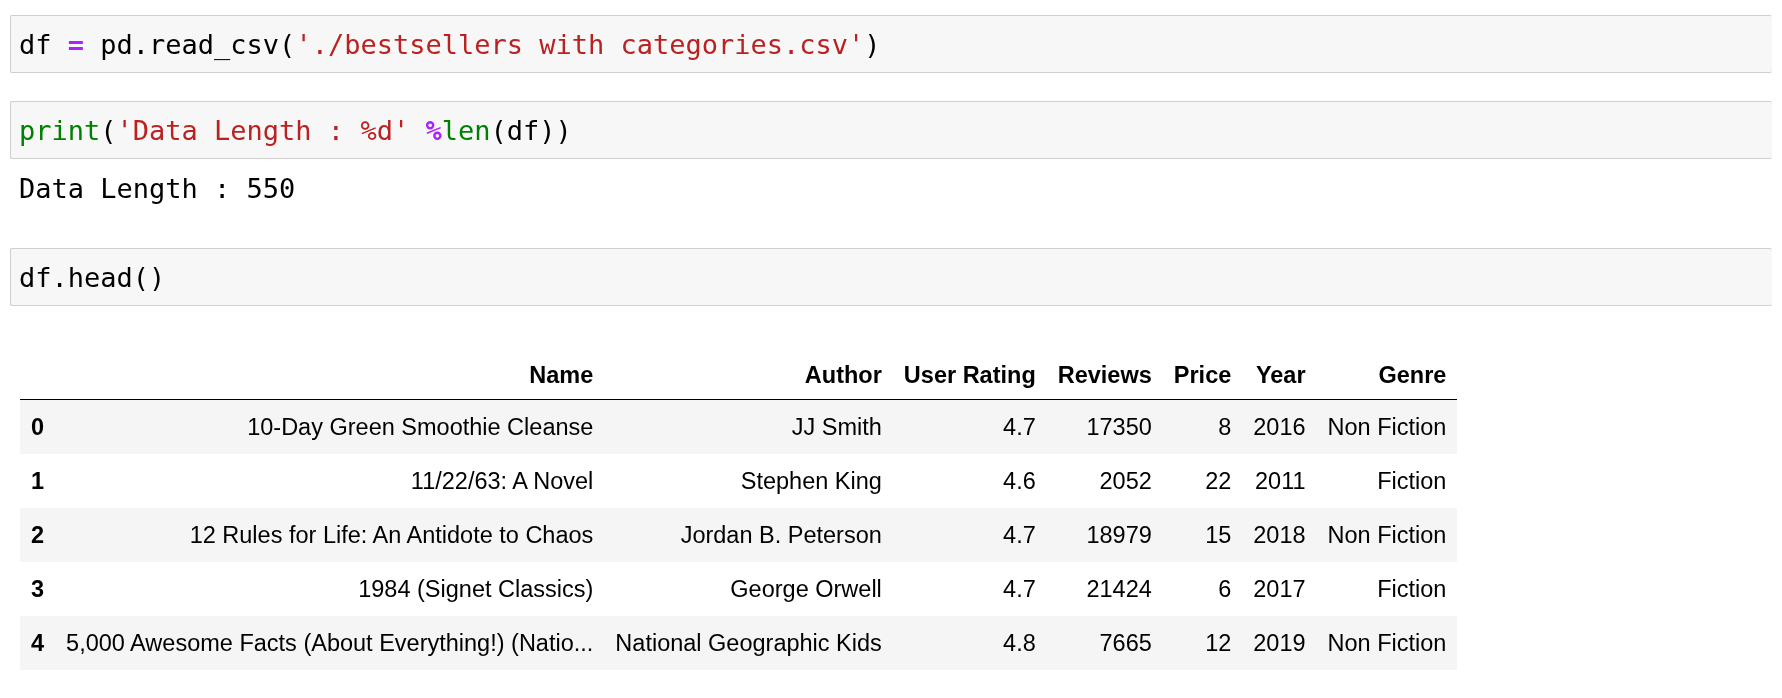 The height and width of the screenshot is (698, 1782). Describe the element at coordinates (391, 534) in the screenshot. I see `table-cell: 12 Rules for Life: An Antidote to Chaos` at that location.